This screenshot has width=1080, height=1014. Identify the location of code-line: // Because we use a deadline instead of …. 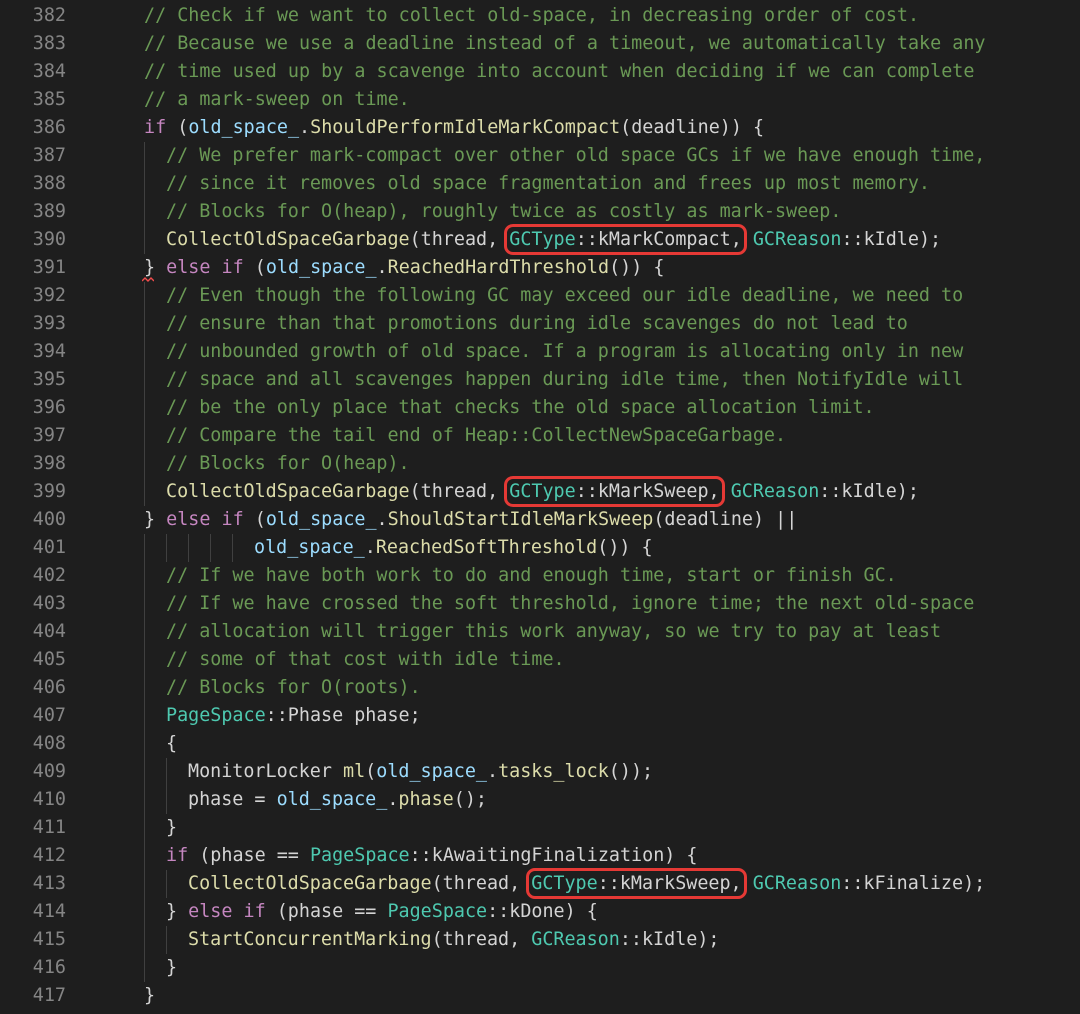
(564, 44).